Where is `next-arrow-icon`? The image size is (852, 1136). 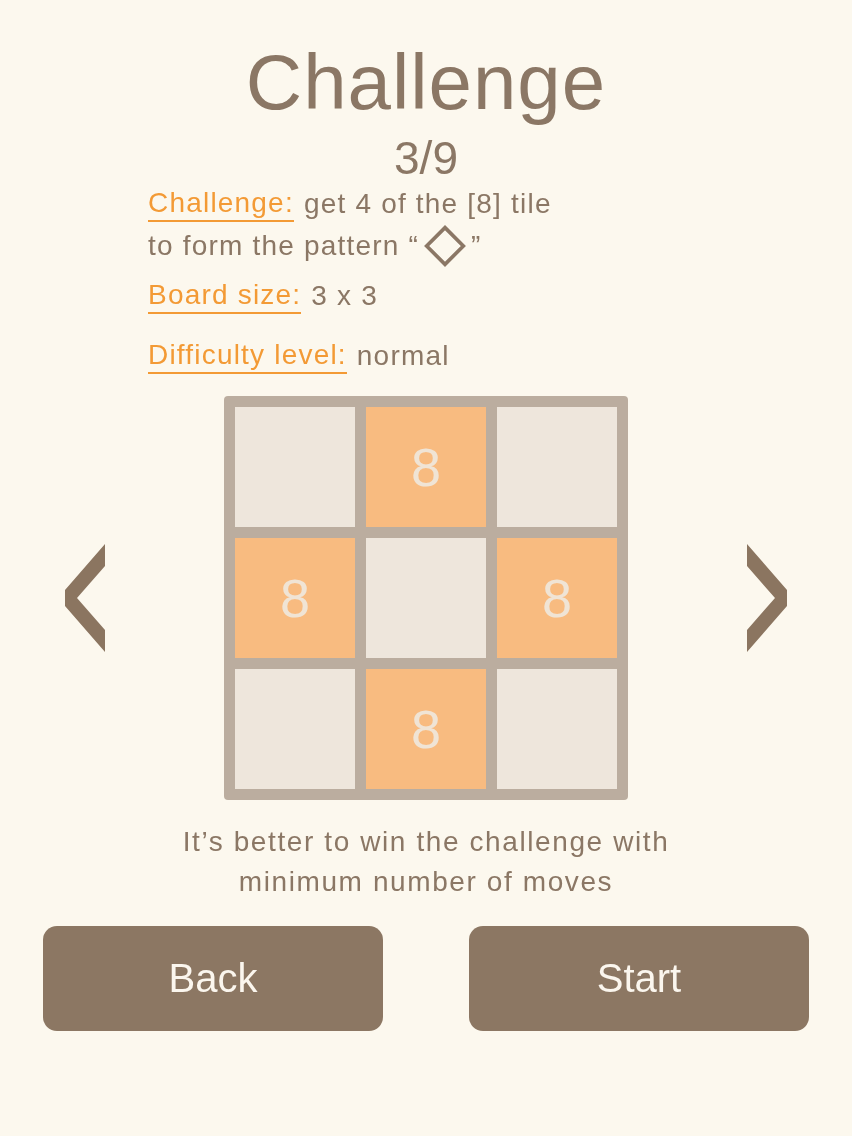
next-arrow-icon is located at coordinates (767, 598).